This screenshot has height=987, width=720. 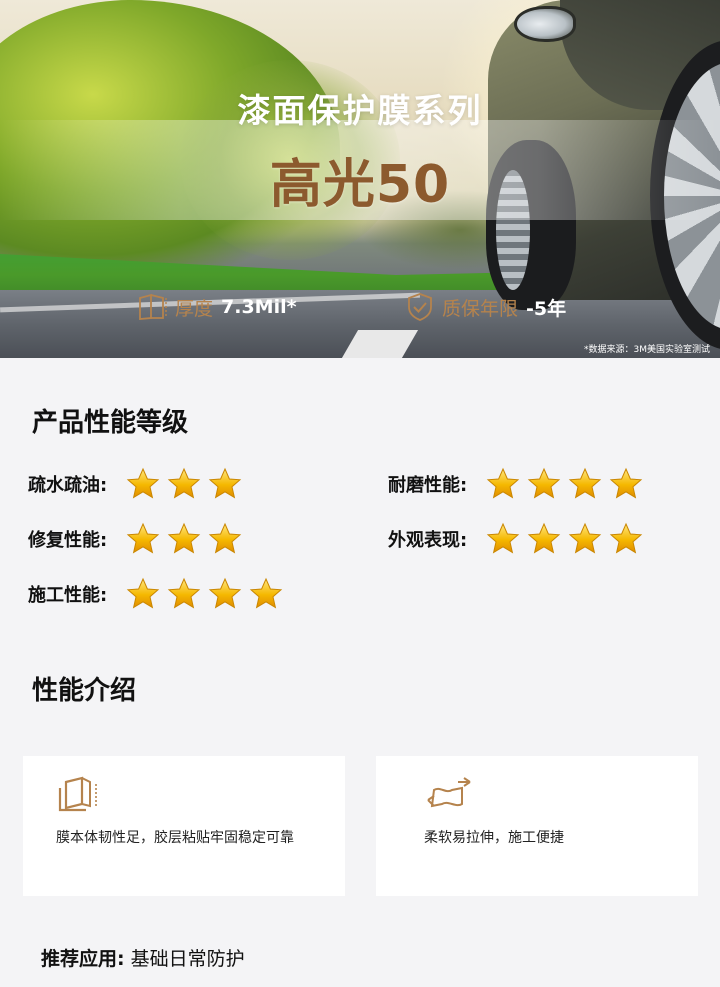 What do you see at coordinates (494, 838) in the screenshot?
I see `feature-text: 柔软易拉伸，施工便捷` at bounding box center [494, 838].